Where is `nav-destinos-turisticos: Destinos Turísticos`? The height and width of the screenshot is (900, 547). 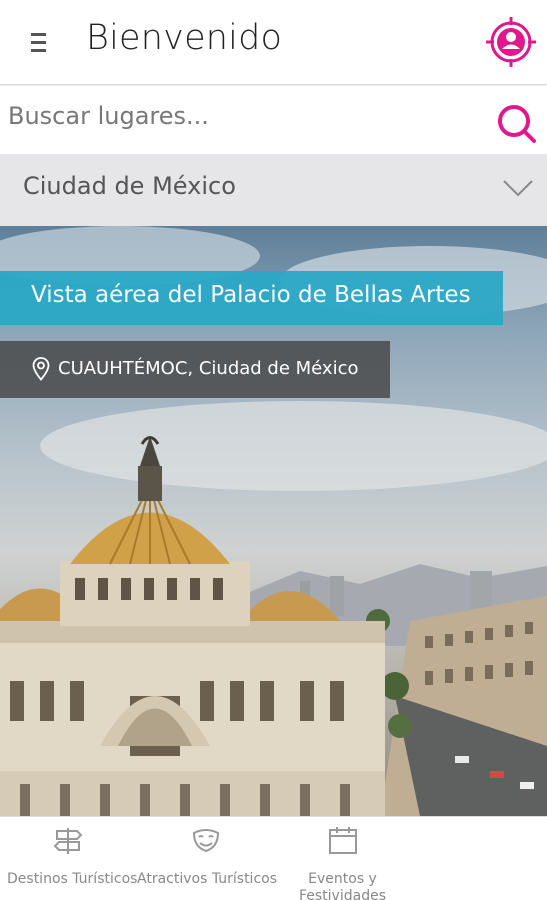
nav-destinos-turisticos: Destinos Turísticos is located at coordinates (68, 858).